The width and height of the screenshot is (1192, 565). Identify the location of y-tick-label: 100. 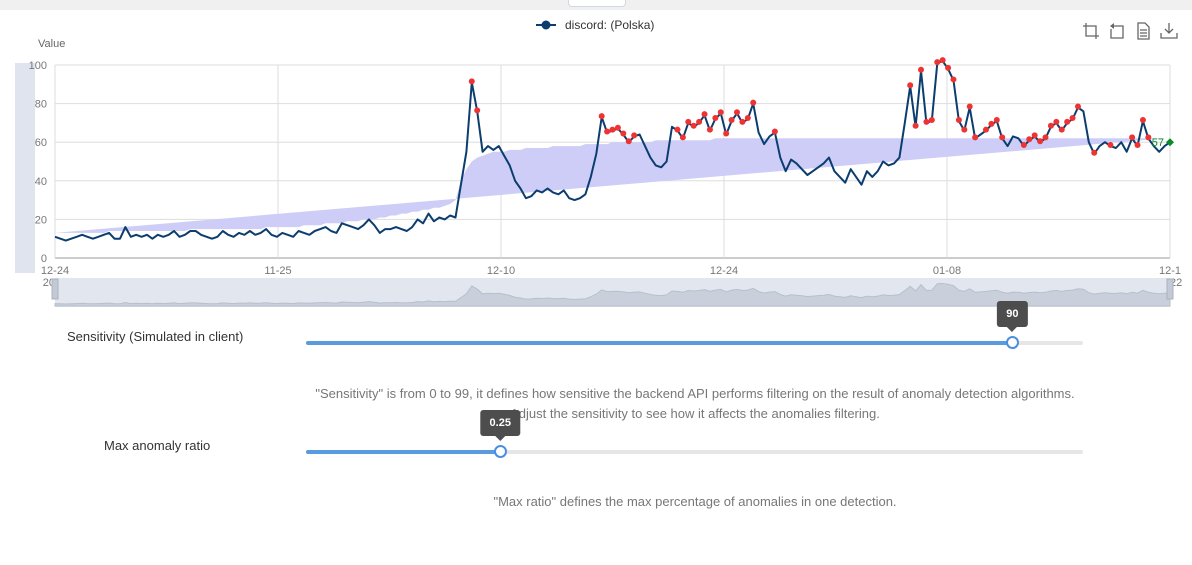
(38, 66).